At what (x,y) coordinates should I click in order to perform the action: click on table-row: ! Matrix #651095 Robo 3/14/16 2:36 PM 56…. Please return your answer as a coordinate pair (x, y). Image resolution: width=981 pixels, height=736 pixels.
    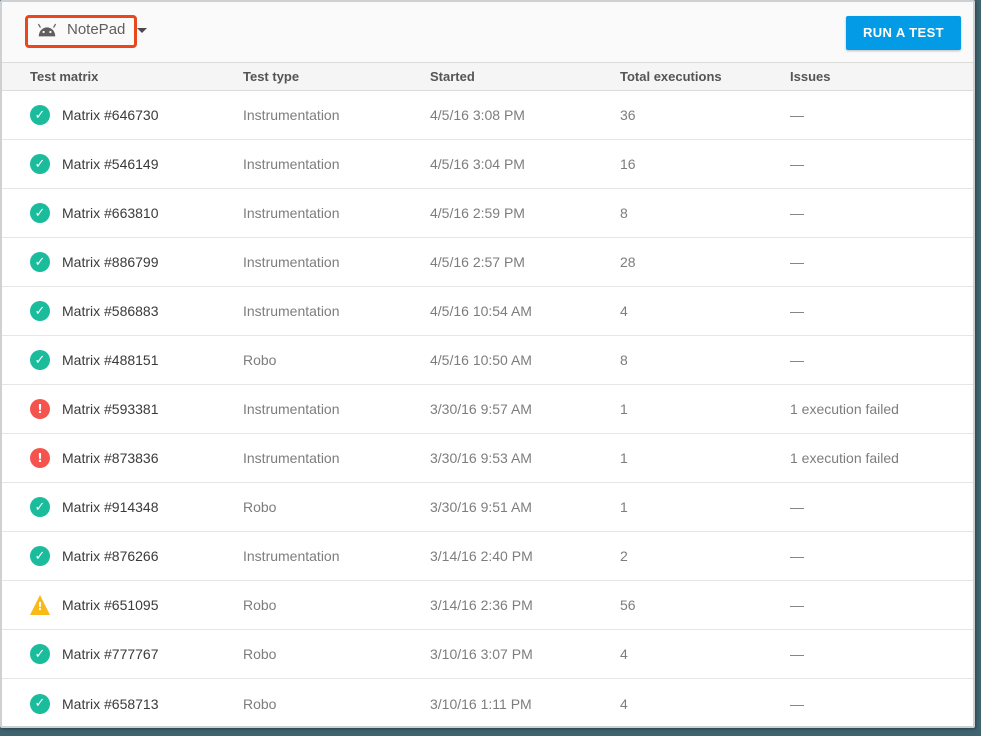
    Looking at the image, I should click on (487, 605).